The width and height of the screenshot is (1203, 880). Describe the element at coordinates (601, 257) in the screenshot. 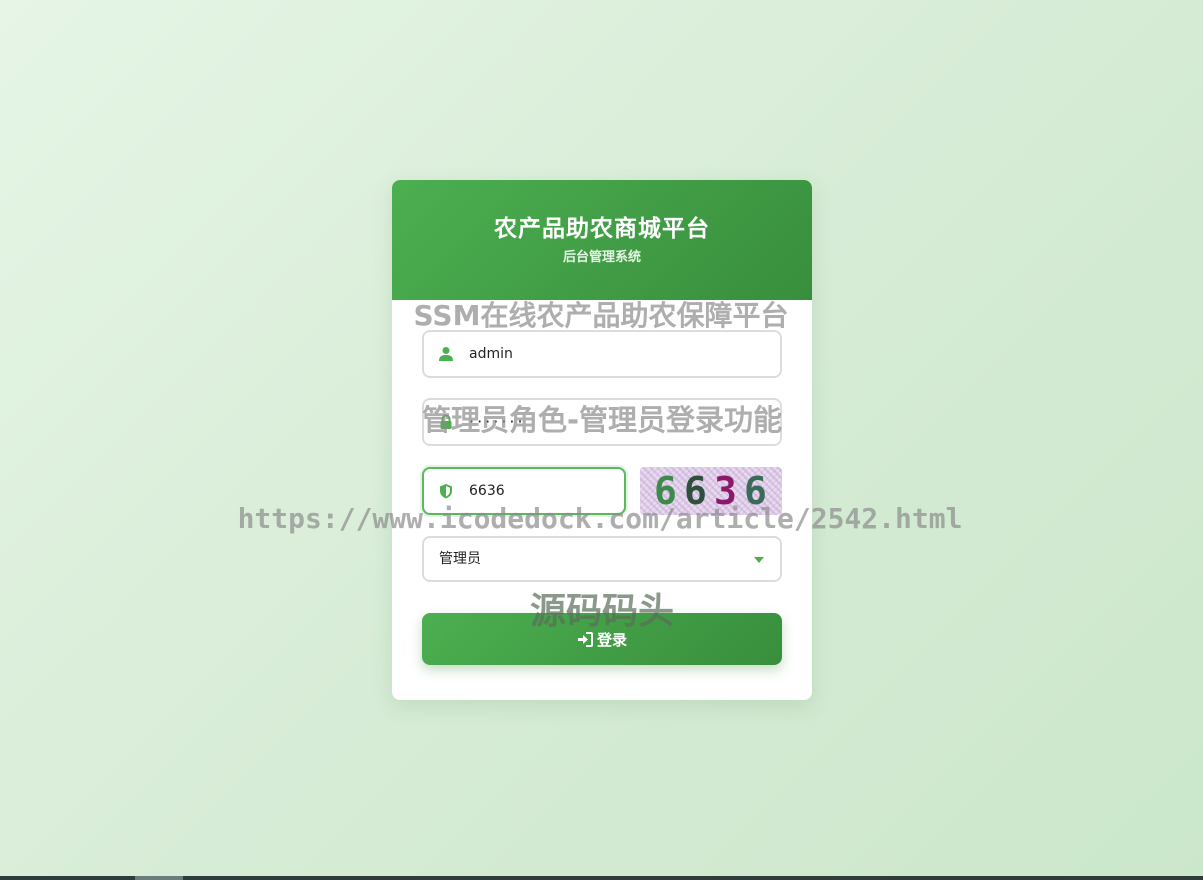

I see `app-subtitle: 后台管理系统` at that location.